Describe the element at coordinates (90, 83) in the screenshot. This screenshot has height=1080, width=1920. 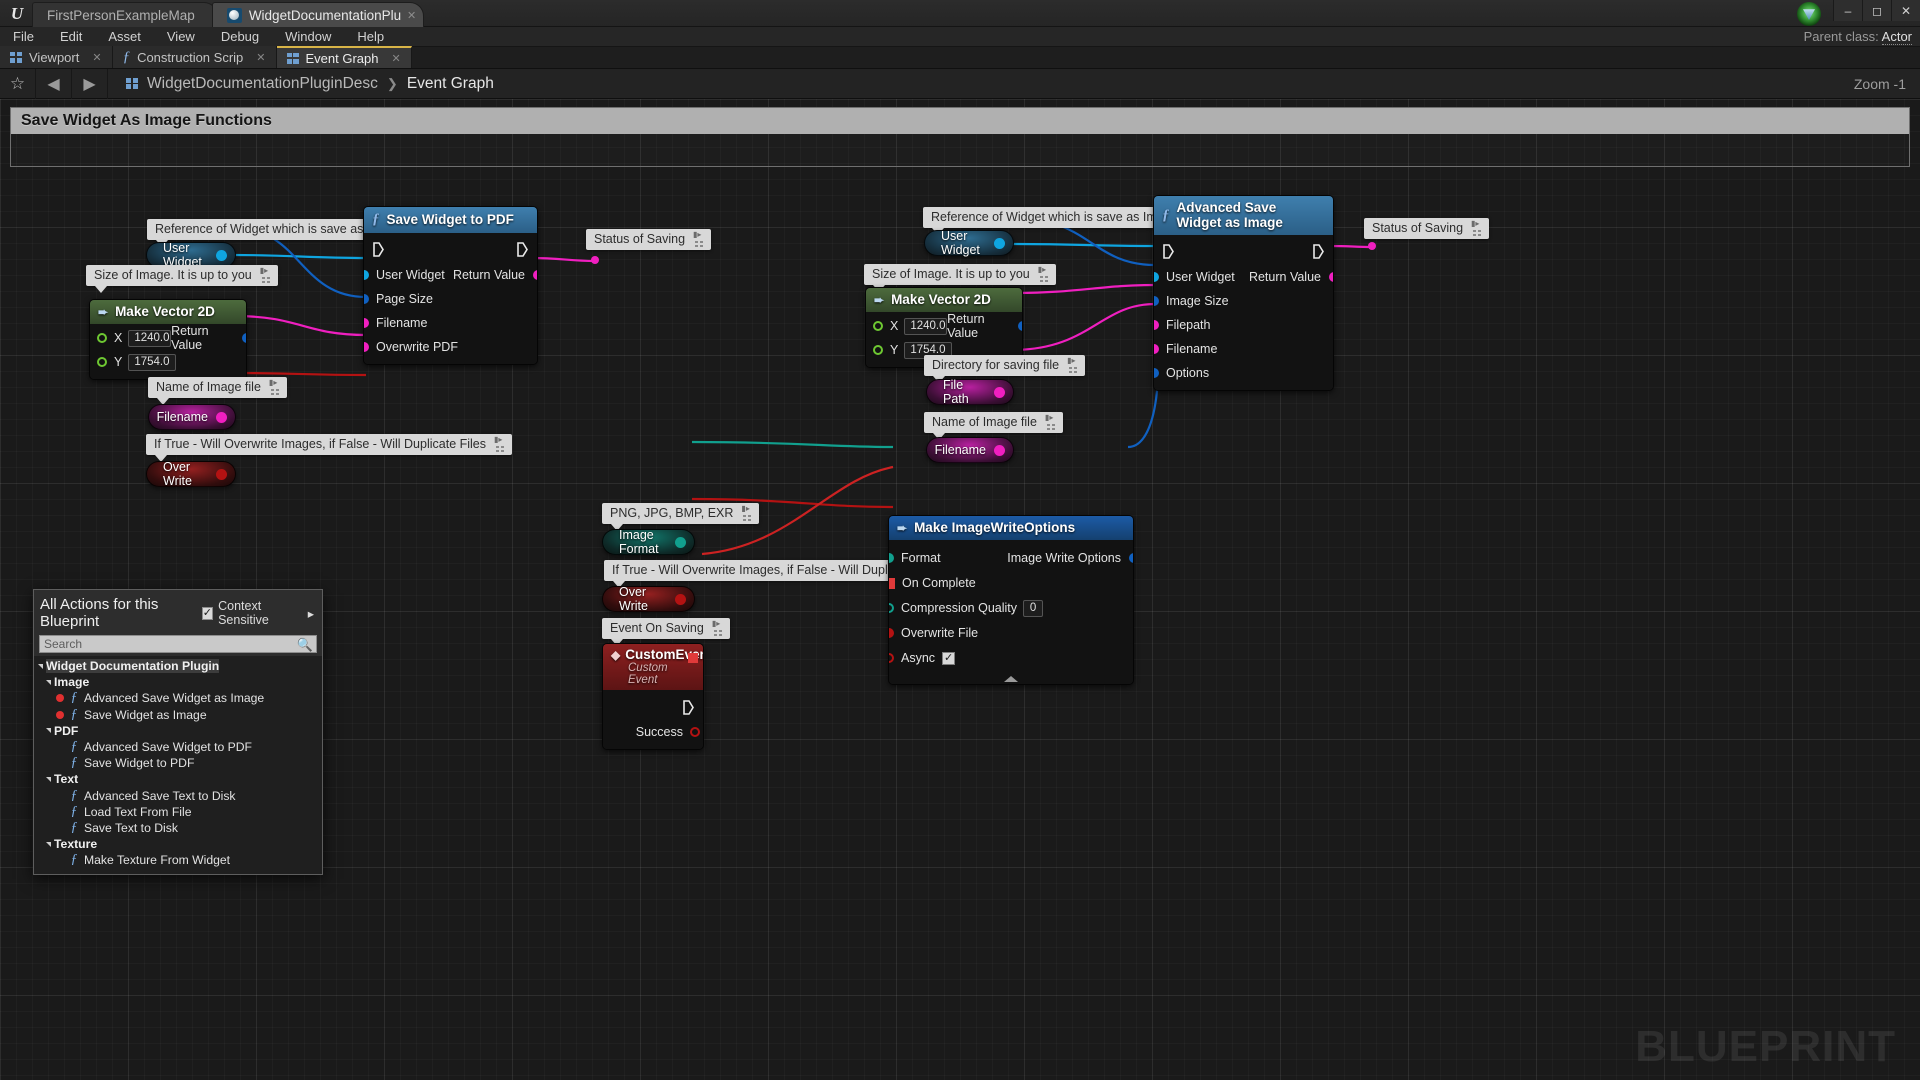
I see `forward-button: ▶` at that location.